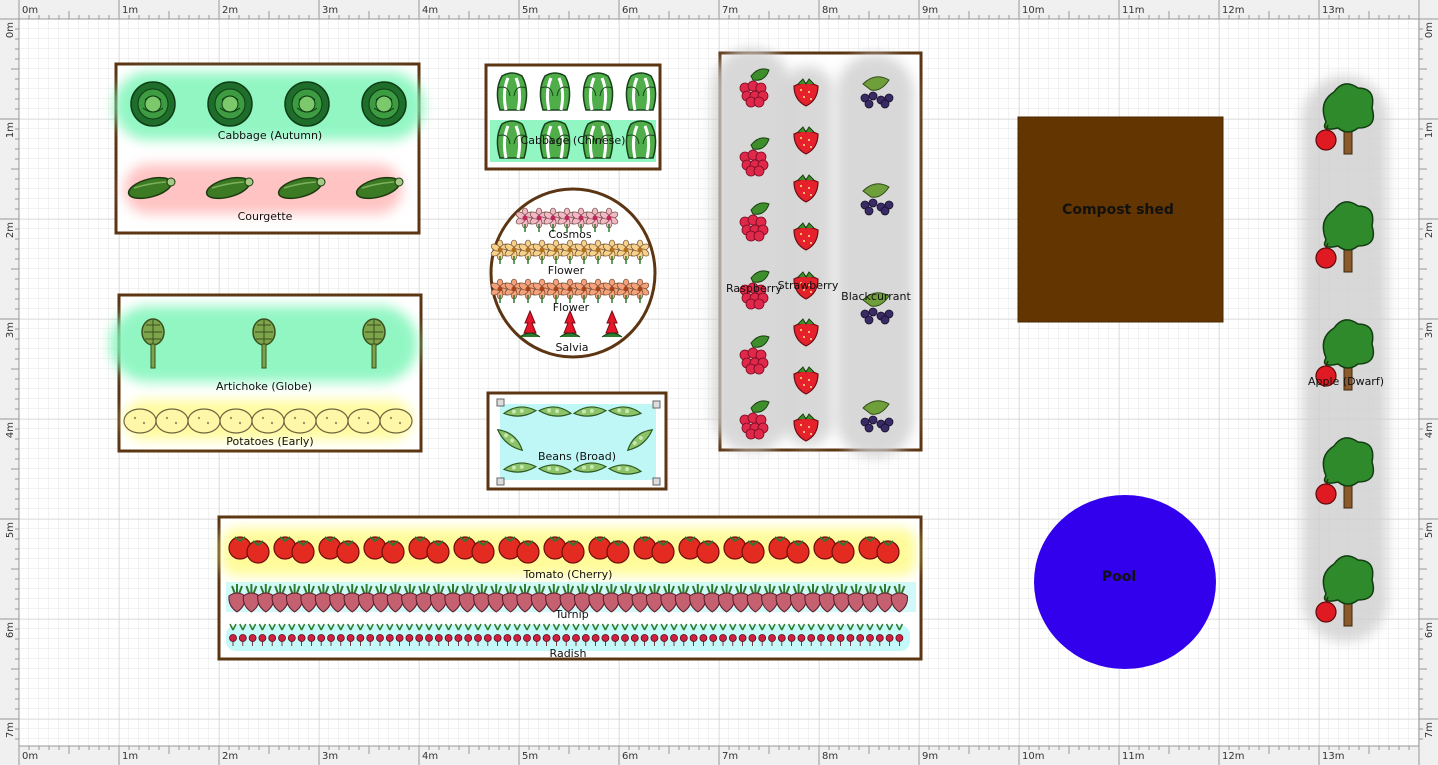 The image size is (1438, 765). What do you see at coordinates (430, 10) in the screenshot?
I see `ruler-label-top: 4m` at bounding box center [430, 10].